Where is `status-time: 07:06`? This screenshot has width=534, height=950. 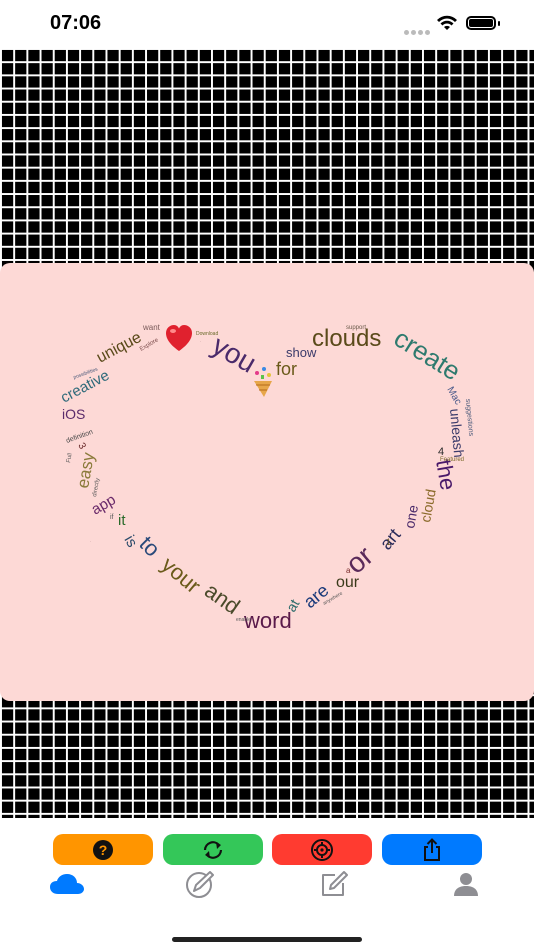 status-time: 07:06 is located at coordinates (76, 23).